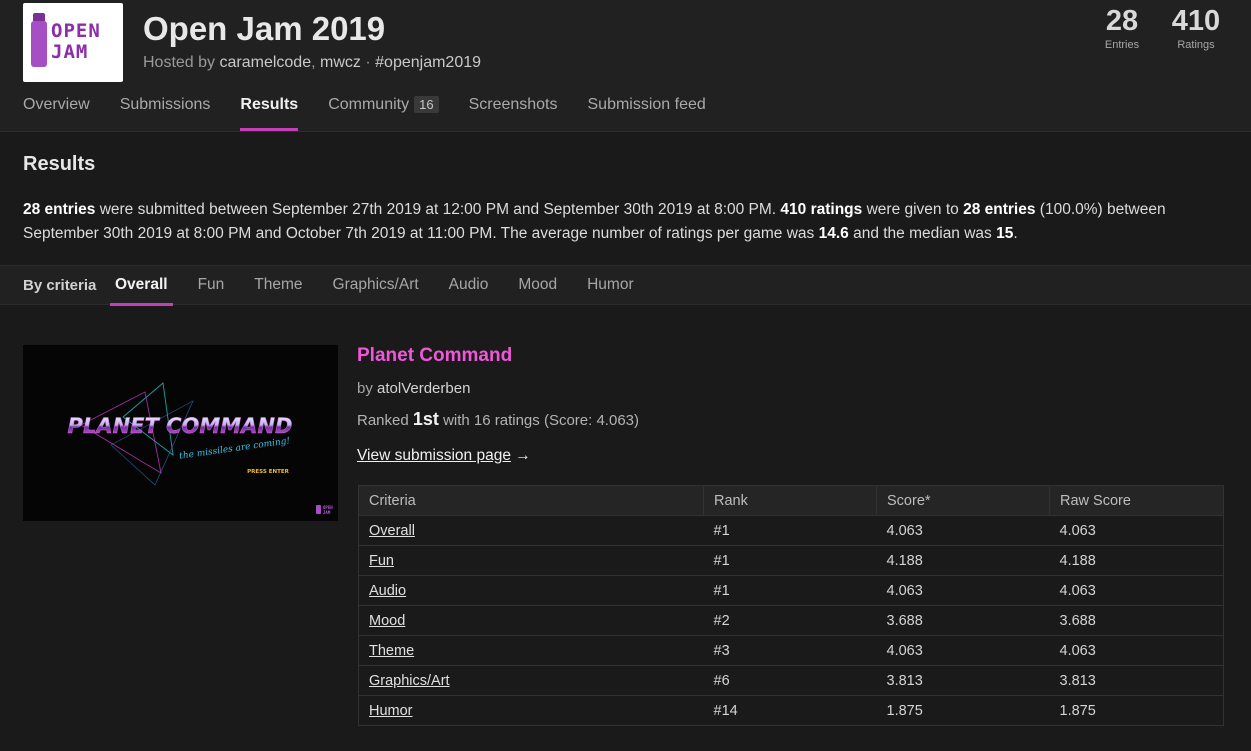  Describe the element at coordinates (1122, 28) in the screenshot. I see `entries-stat: 28 Entries` at that location.